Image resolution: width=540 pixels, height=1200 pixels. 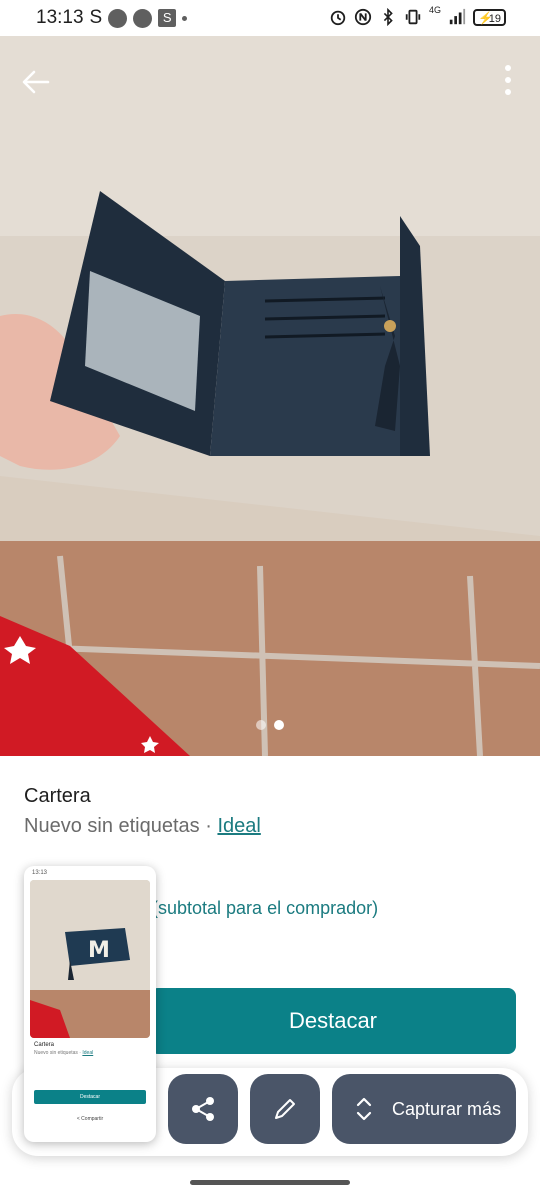 I want to click on pager-dot-active, so click(x=279, y=725).